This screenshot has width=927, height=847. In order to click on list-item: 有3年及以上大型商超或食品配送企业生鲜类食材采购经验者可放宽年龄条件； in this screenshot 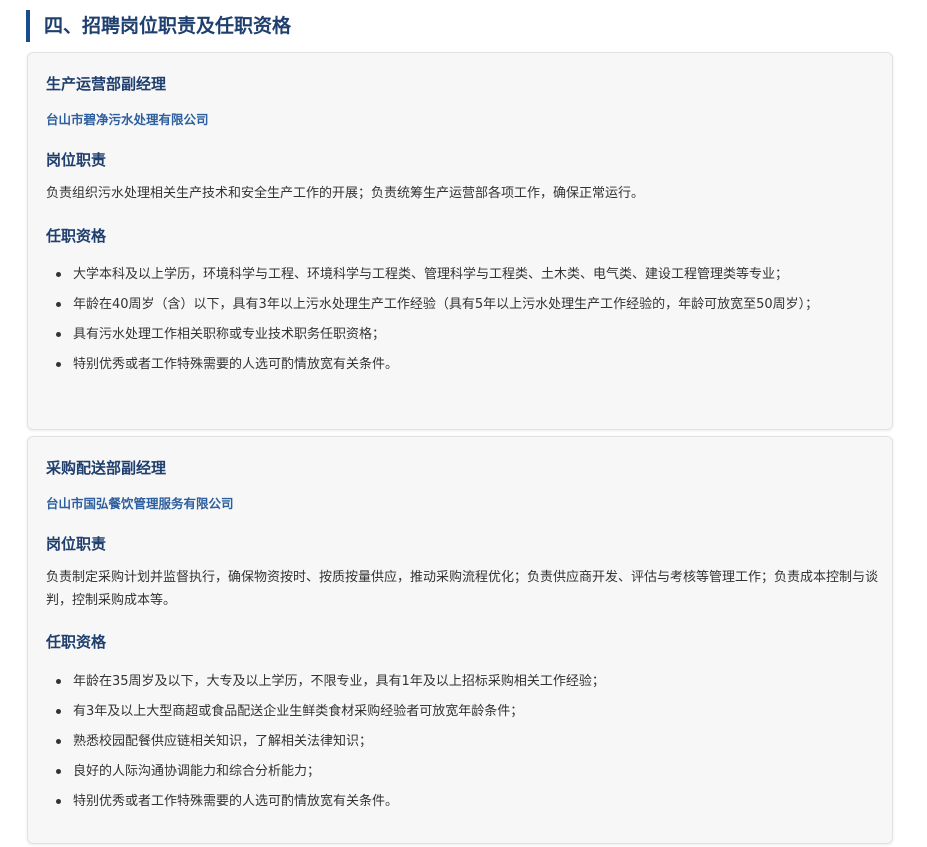, I will do `click(462, 711)`.